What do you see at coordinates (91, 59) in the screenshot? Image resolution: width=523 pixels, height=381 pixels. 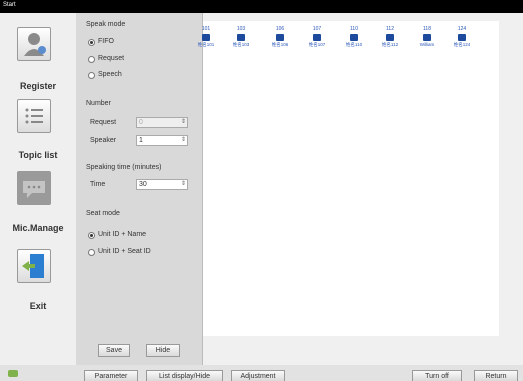 I see `radio-request` at bounding box center [91, 59].